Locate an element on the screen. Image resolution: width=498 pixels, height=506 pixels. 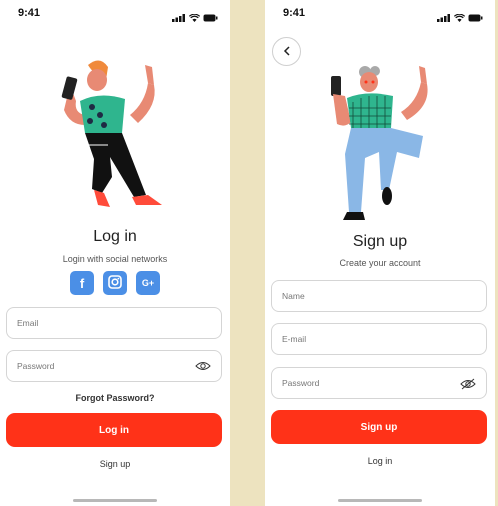
email-placeholder: Email is located at coordinates (28, 323).